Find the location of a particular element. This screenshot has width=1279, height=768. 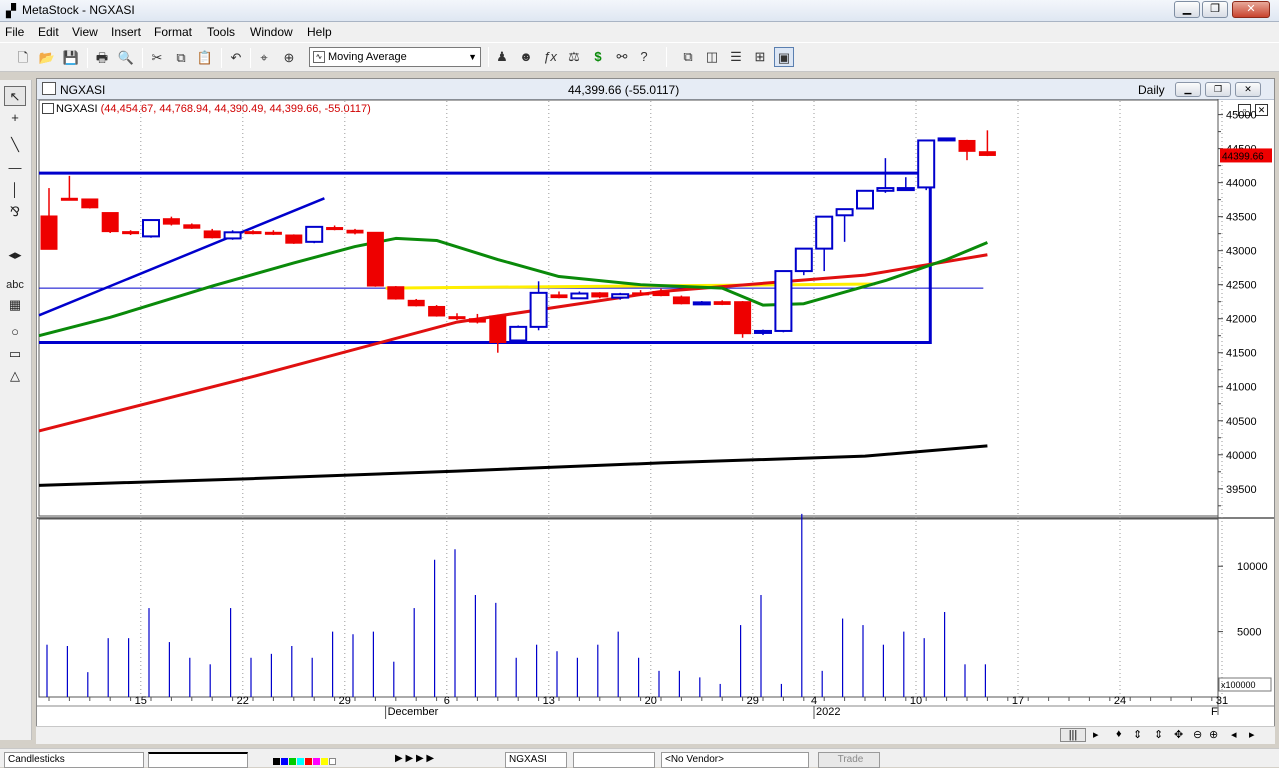

expert-advisor-icon: ♟ is located at coordinates (502, 57).